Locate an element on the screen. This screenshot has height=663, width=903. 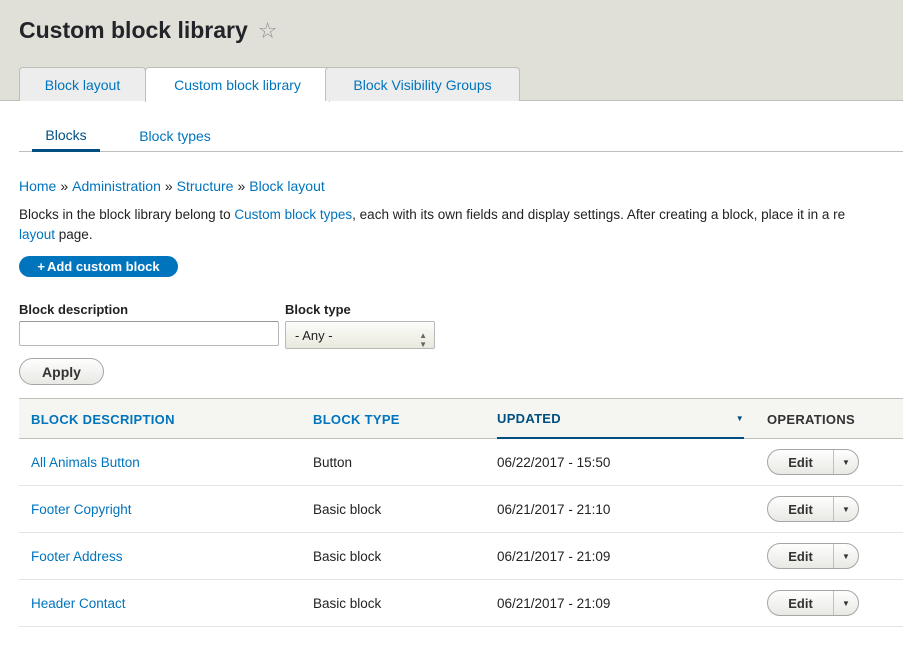
breadcrumb-administration: Administration is located at coordinates (116, 186).